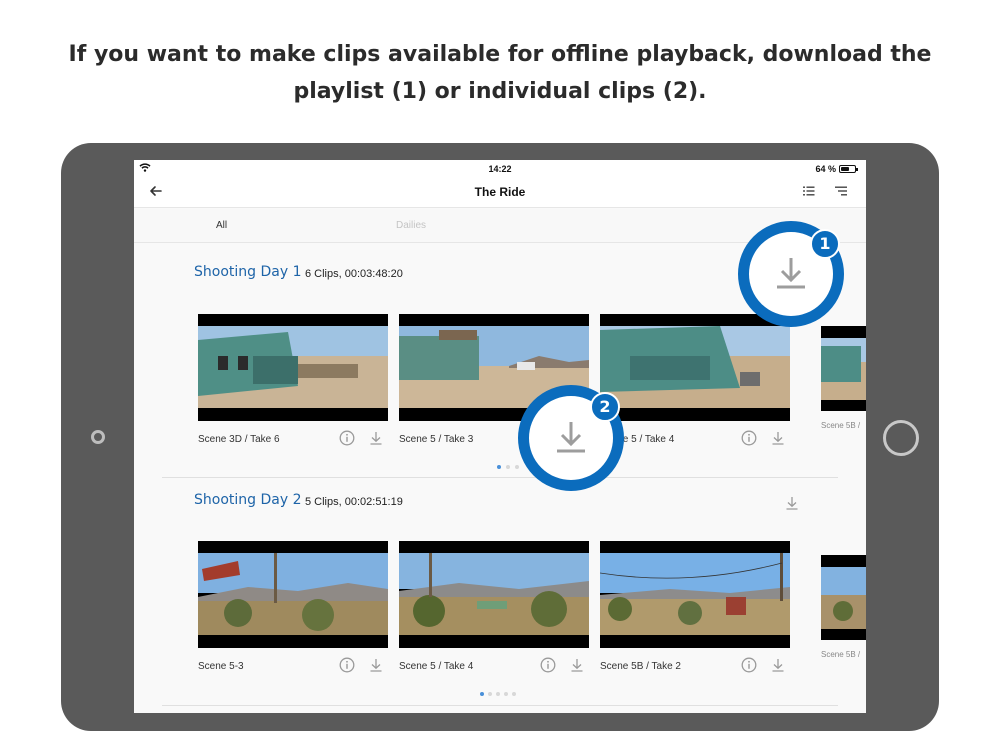 The image size is (1000, 750). I want to click on battery-level-fill, so click(845, 169).